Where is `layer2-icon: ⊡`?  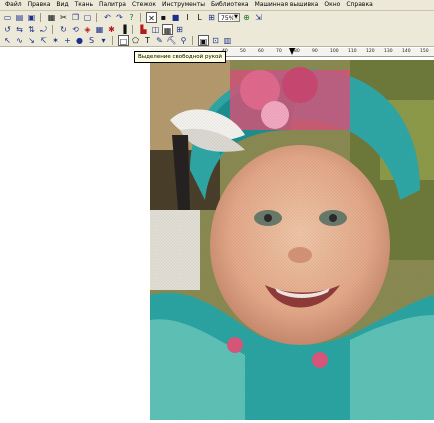
layer2-icon: ⊡ is located at coordinates (215, 40).